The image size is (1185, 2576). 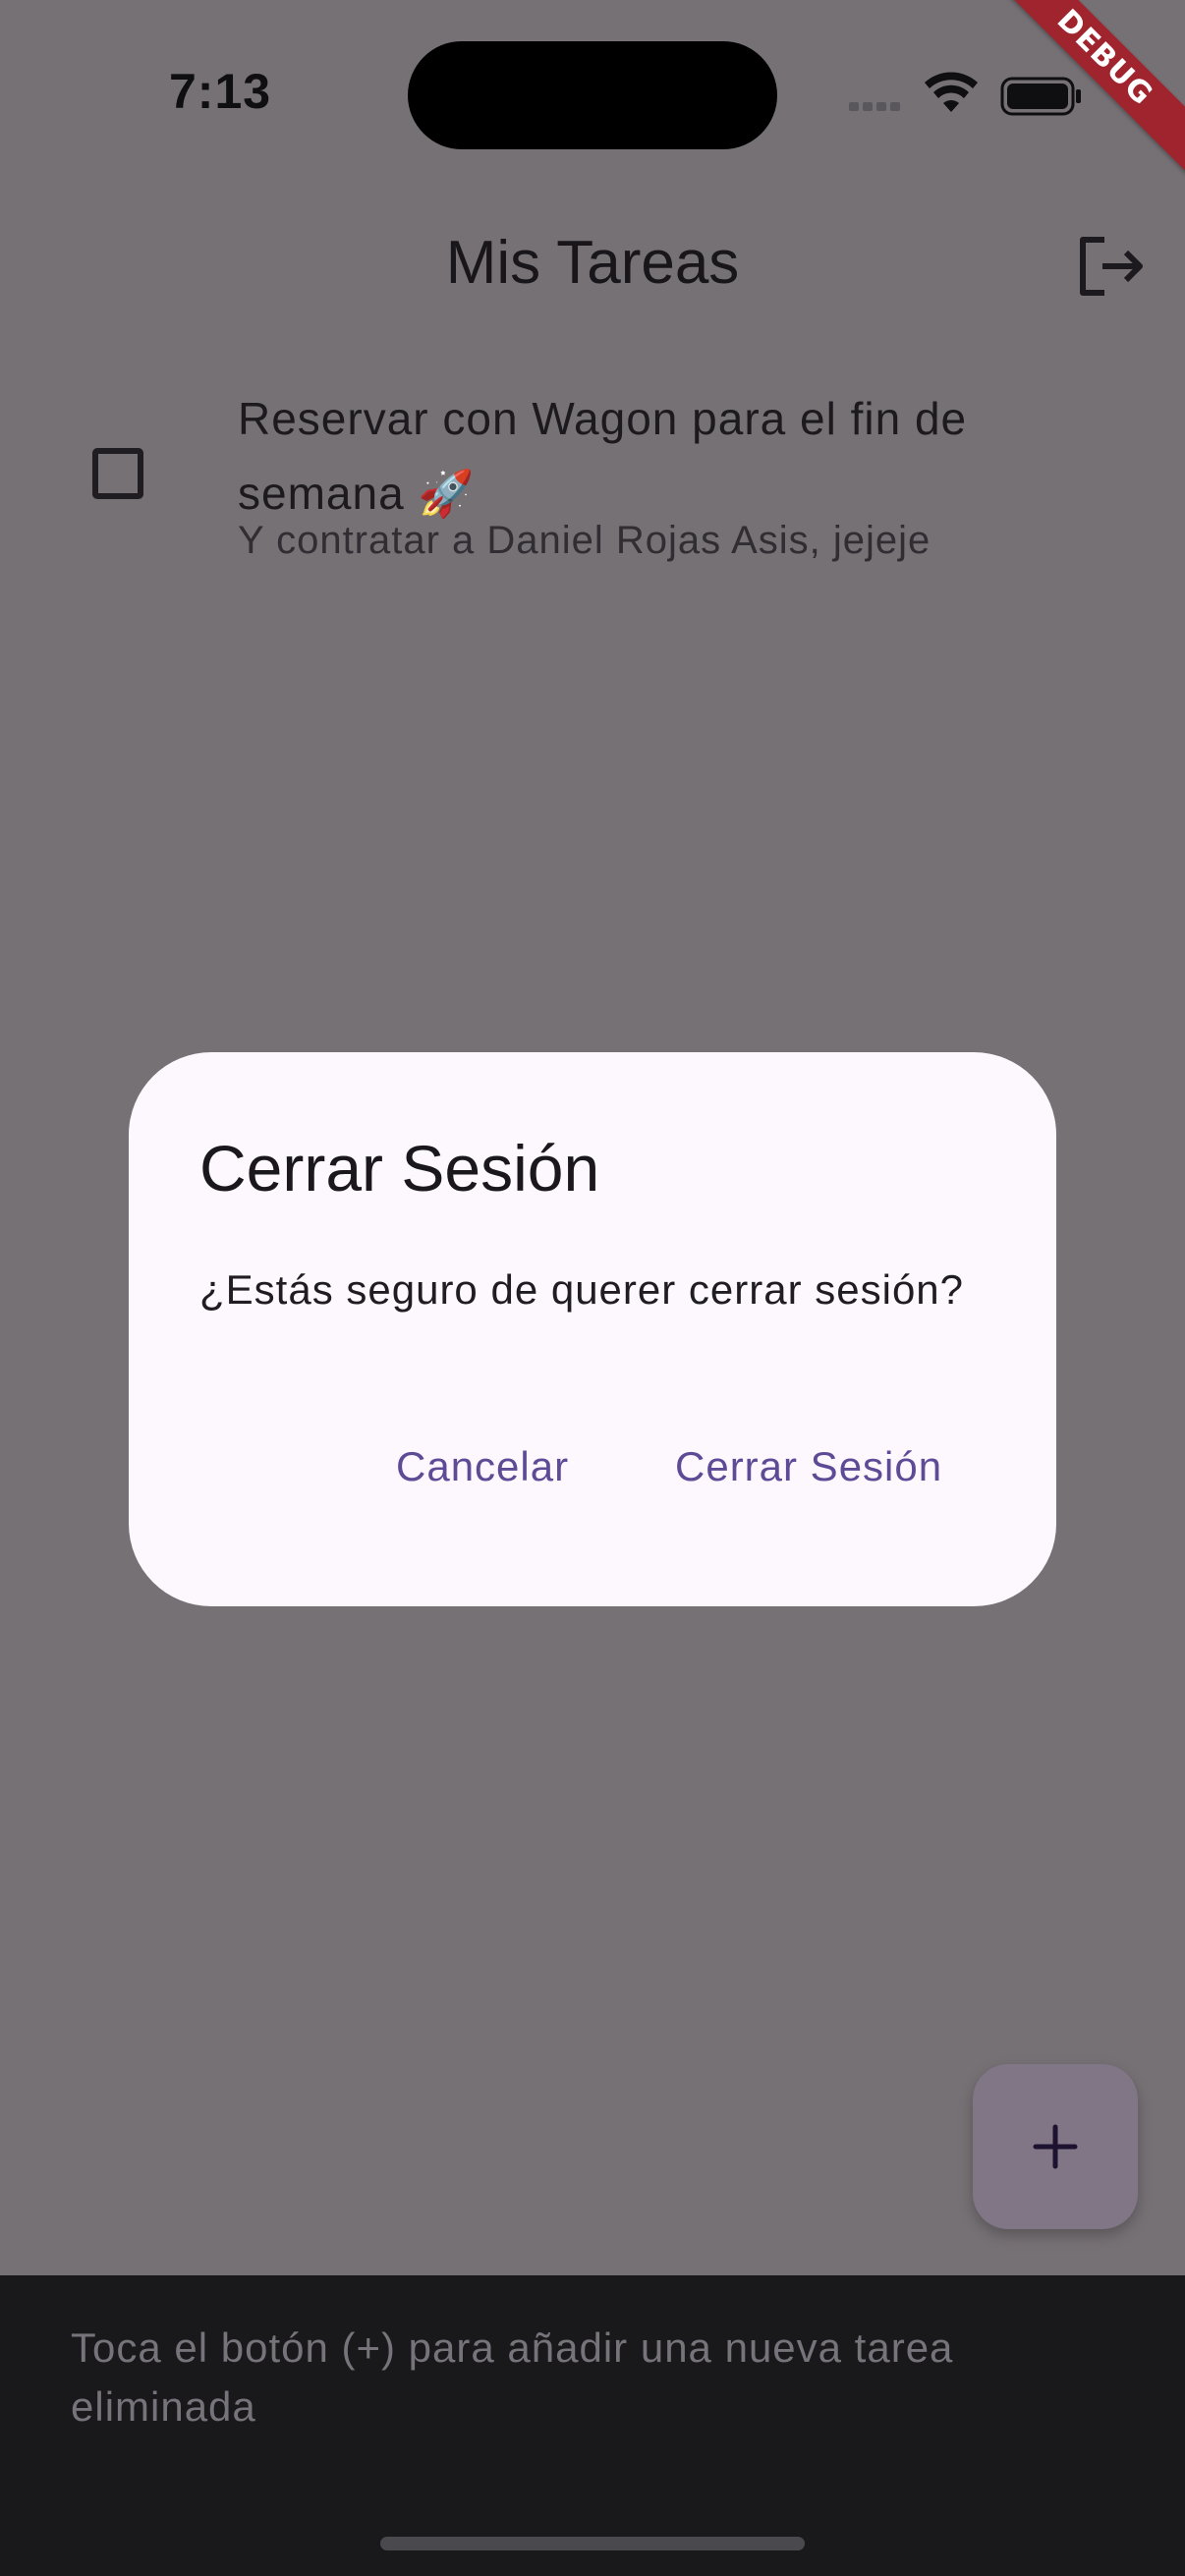 I want to click on confirm-logout-button: Cerrar Sesión, so click(x=809, y=1467).